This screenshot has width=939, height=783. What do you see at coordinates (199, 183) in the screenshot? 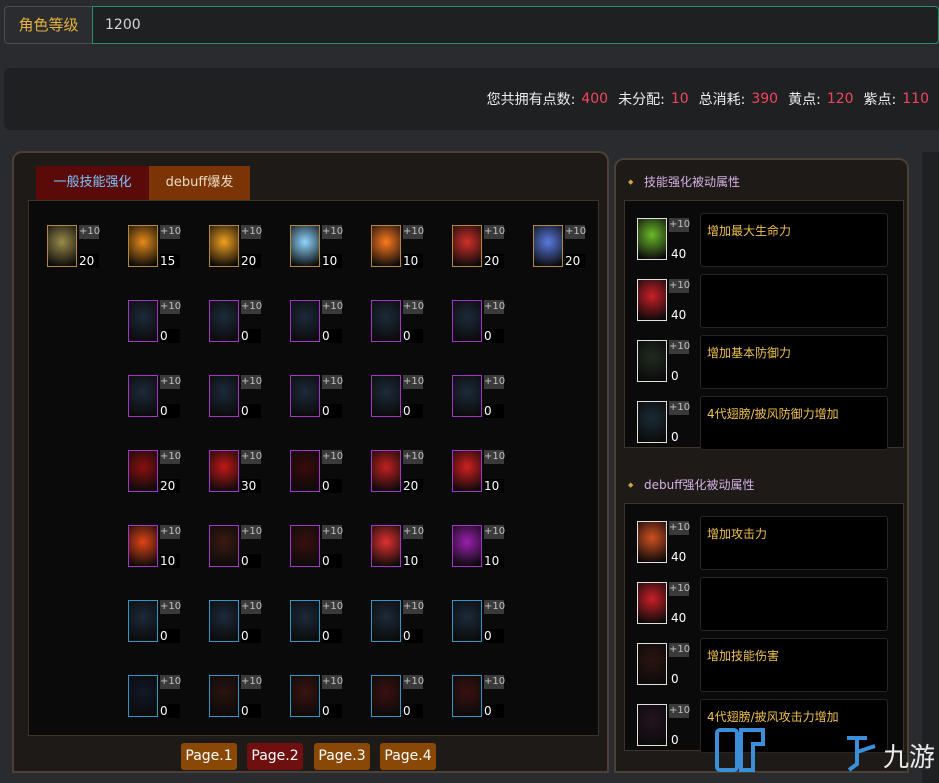
I see `tab-debuff-burst: debuff爆发` at bounding box center [199, 183].